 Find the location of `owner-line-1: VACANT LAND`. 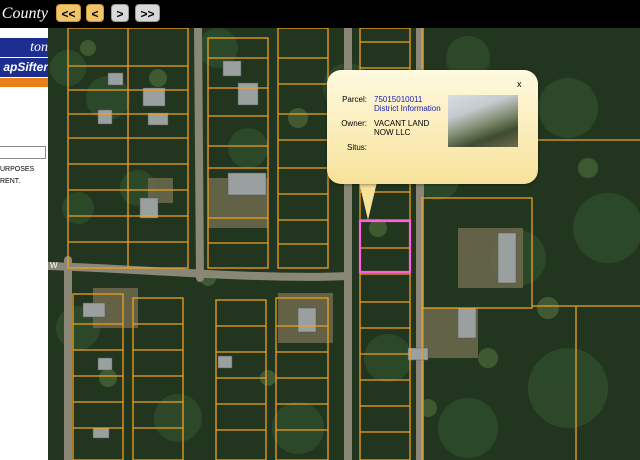

owner-line-1: VACANT LAND is located at coordinates (402, 123).